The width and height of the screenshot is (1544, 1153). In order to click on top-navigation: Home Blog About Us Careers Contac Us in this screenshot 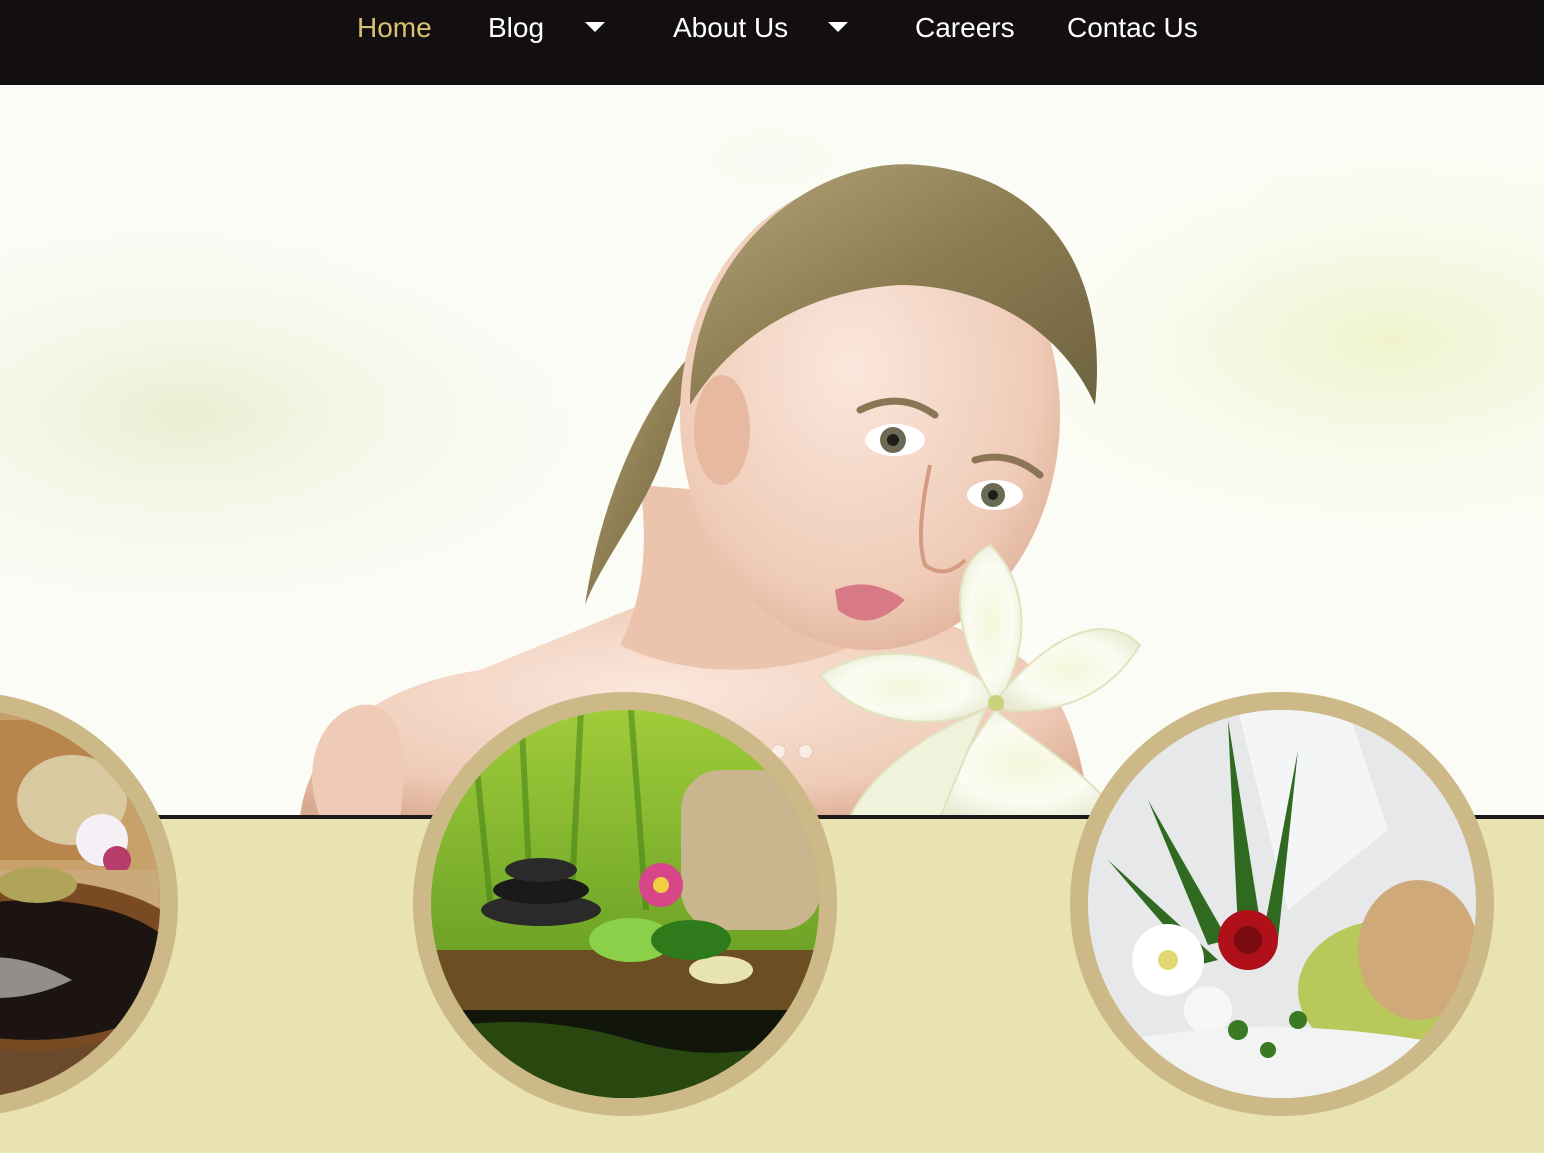, I will do `click(772, 42)`.